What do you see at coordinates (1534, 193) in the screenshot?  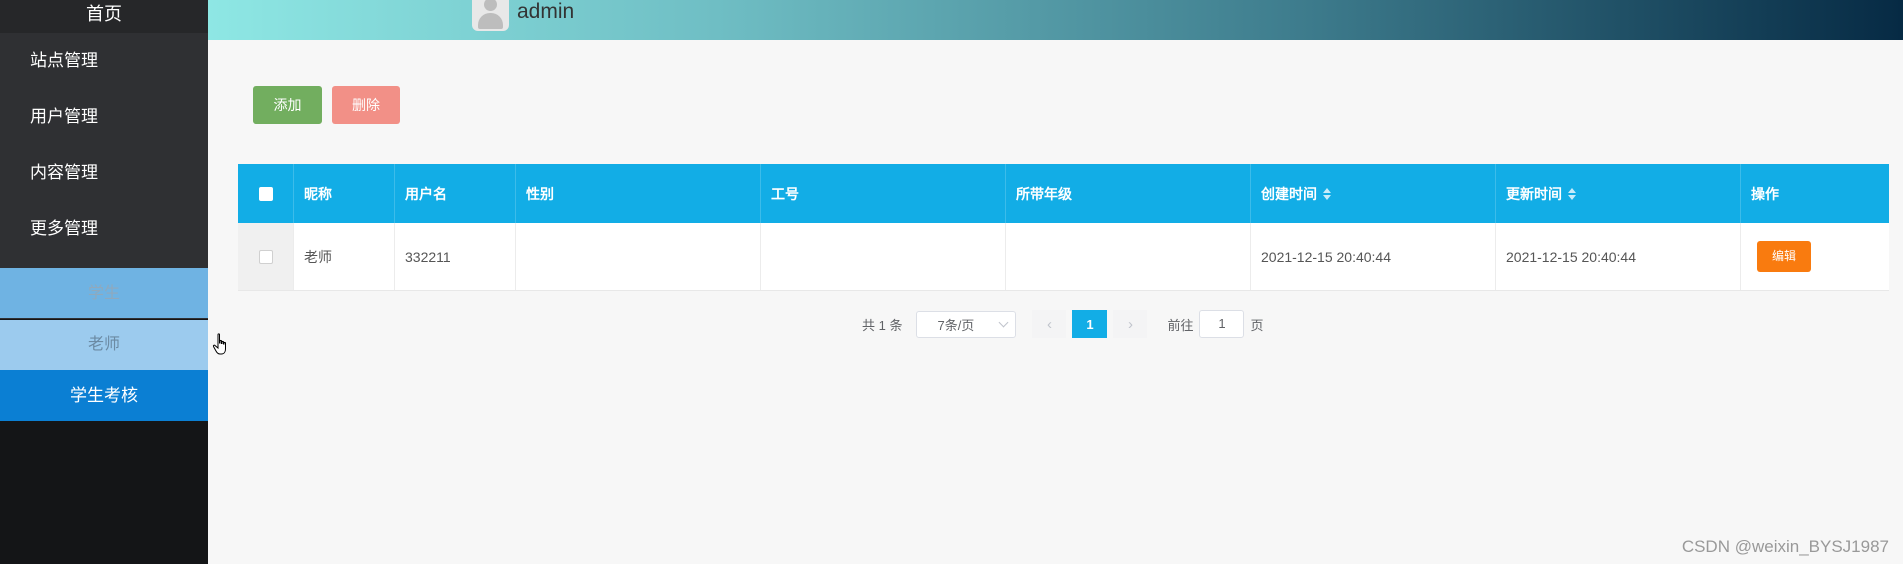 I see `column-header-updated-time-label: 更新时间` at bounding box center [1534, 193].